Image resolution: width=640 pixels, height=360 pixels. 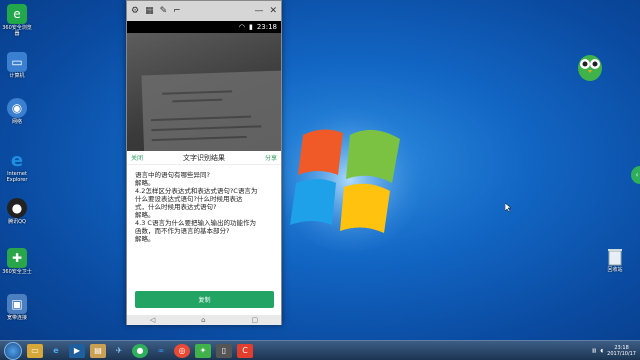 I want to click on plane-icon: ✈, so click(x=119, y=351).